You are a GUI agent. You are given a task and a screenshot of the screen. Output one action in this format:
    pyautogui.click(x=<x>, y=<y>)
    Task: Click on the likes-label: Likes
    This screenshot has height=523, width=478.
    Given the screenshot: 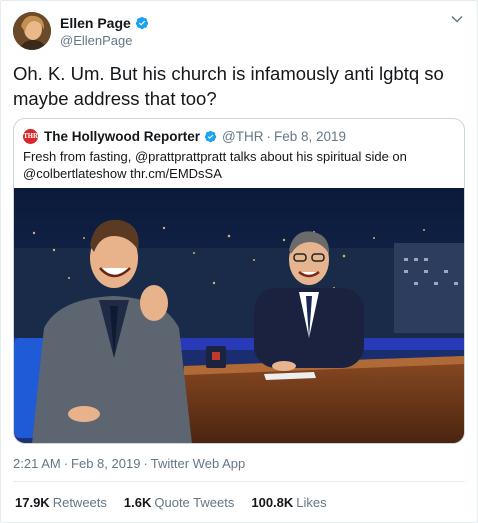 What is the action you would take?
    pyautogui.click(x=311, y=502)
    